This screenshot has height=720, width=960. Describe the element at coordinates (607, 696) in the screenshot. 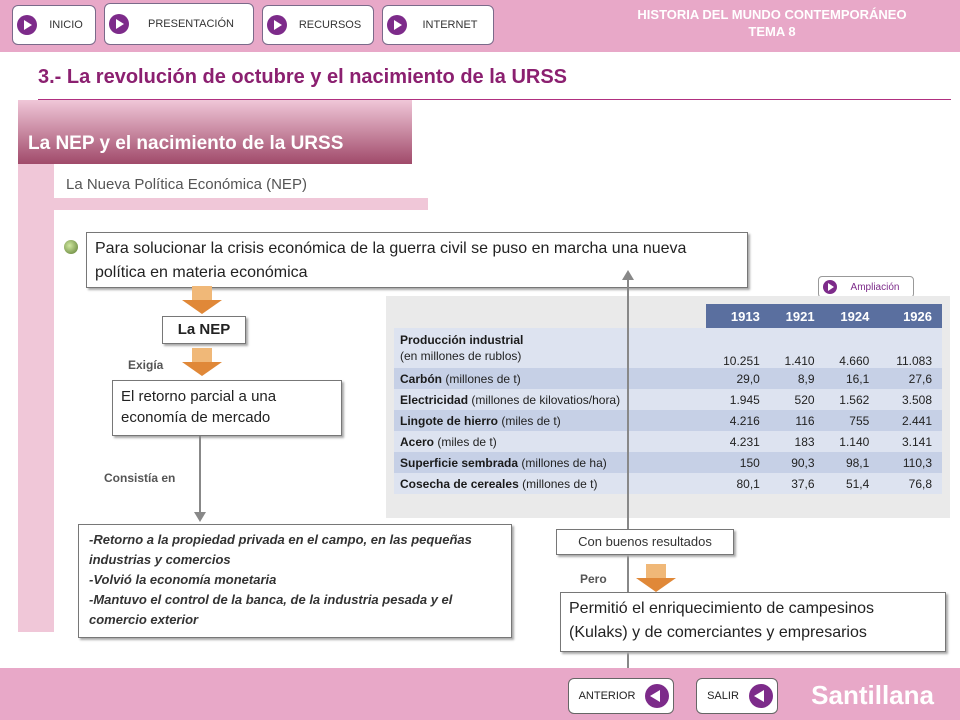

I see `anterior-label: ANTERIOR` at that location.